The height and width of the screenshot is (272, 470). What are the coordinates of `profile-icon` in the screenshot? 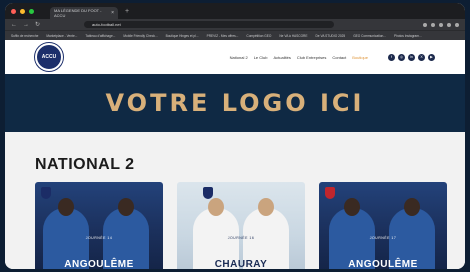 It's located at (457, 24).